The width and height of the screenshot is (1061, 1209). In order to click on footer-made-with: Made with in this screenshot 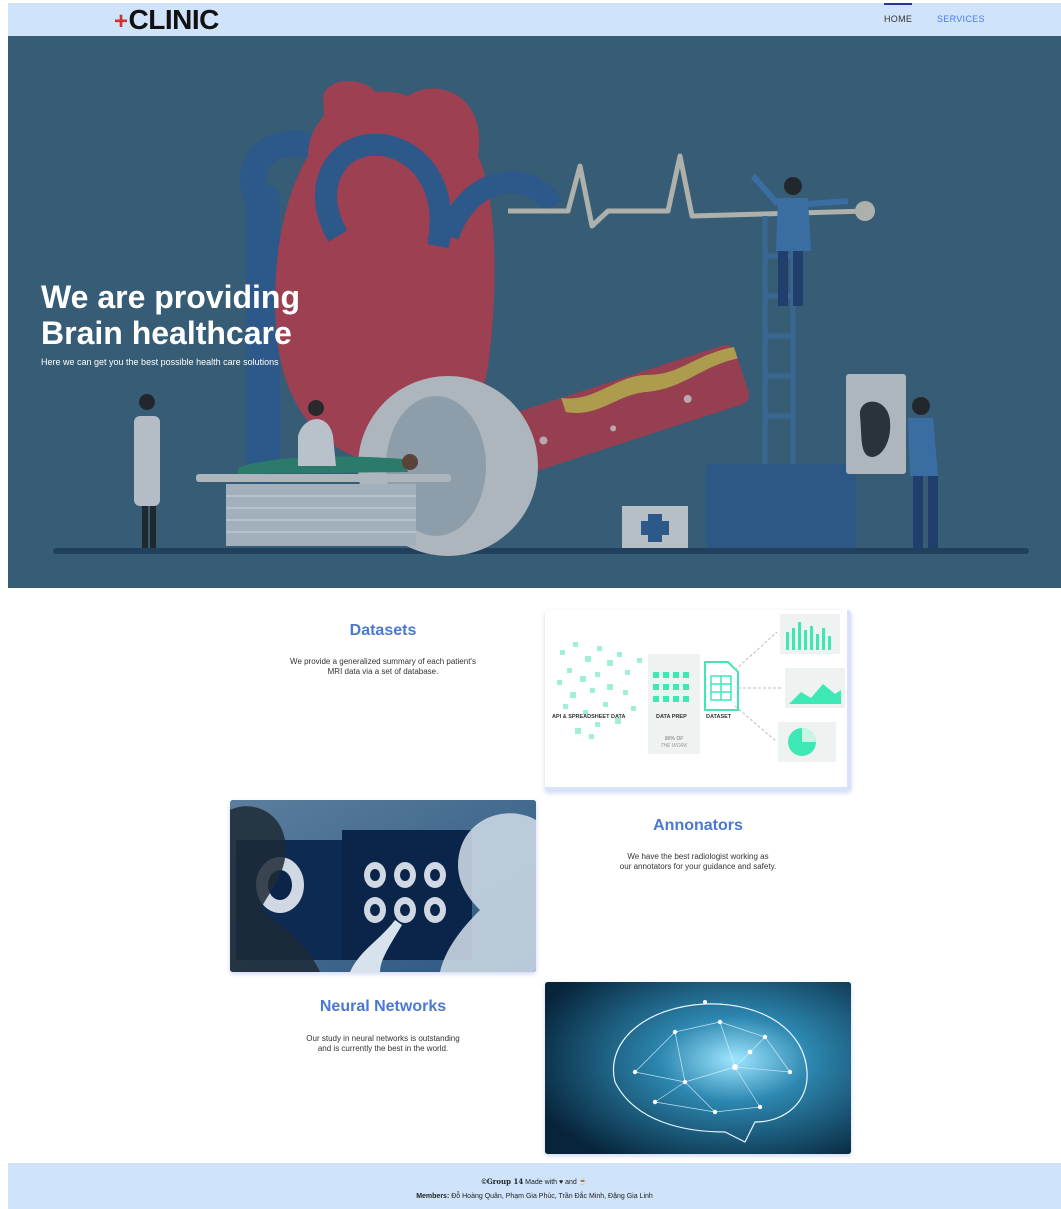, I will do `click(541, 1182)`.